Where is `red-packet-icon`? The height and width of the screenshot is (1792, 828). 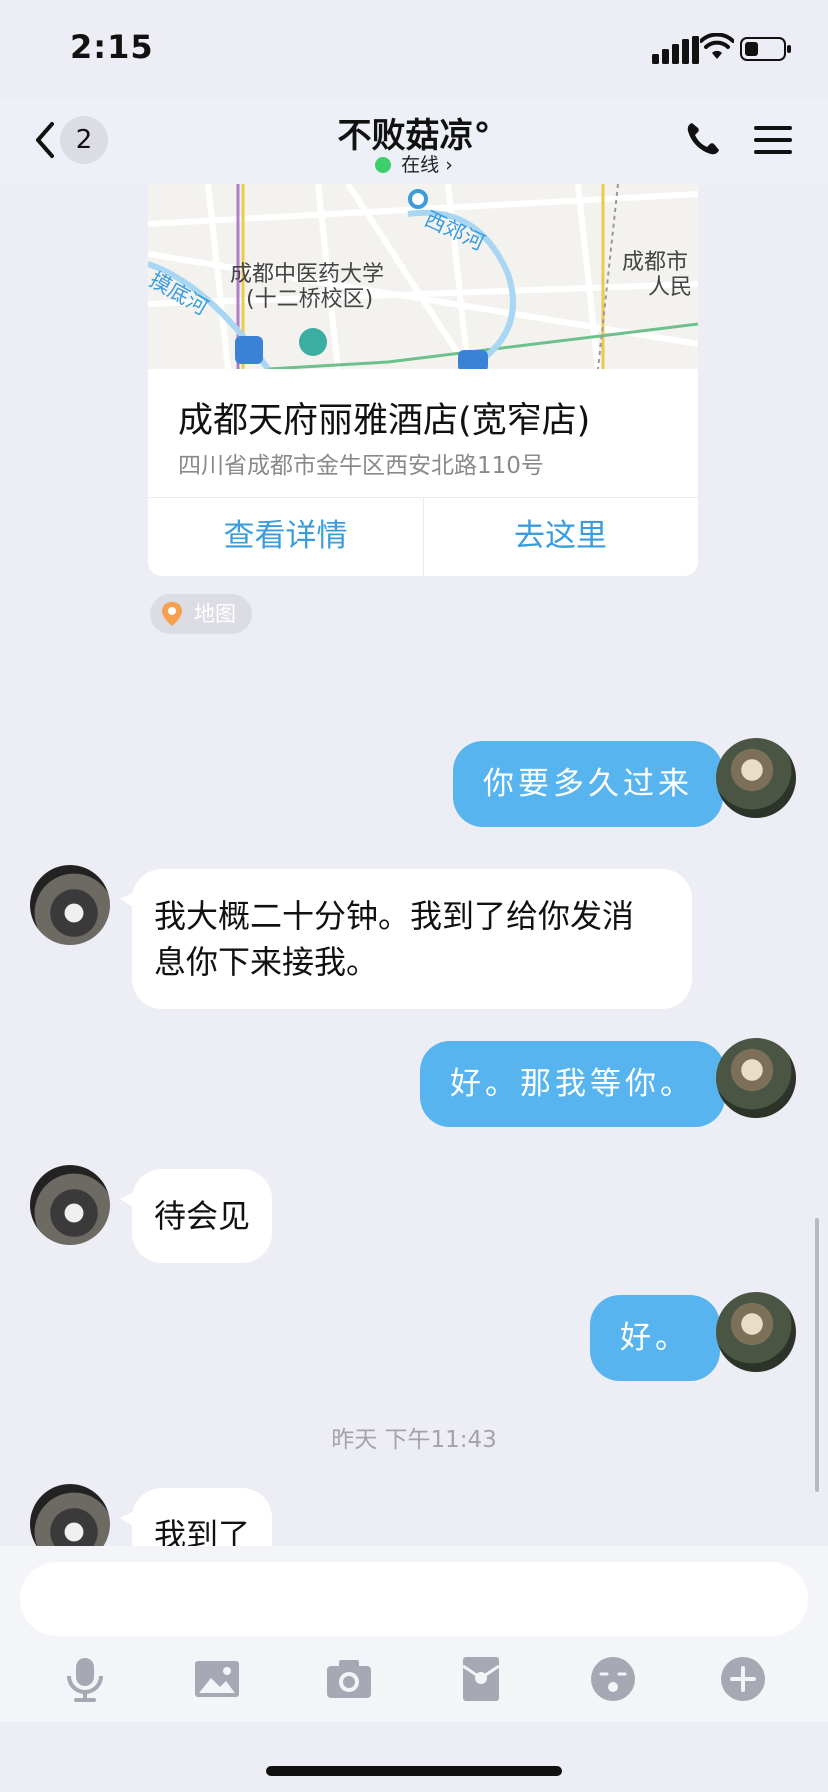
red-packet-icon is located at coordinates (481, 1679).